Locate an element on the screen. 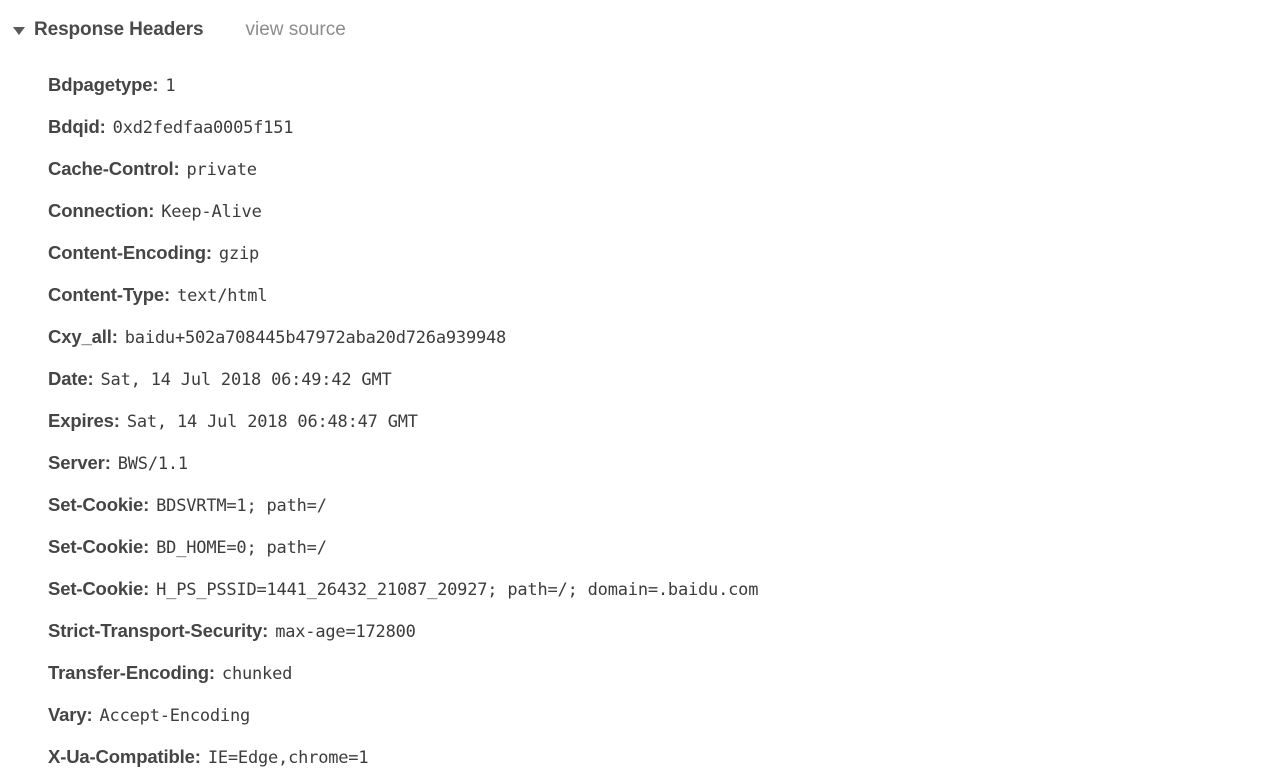 This screenshot has height=784, width=1270. header-value: text/html is located at coordinates (222, 296).